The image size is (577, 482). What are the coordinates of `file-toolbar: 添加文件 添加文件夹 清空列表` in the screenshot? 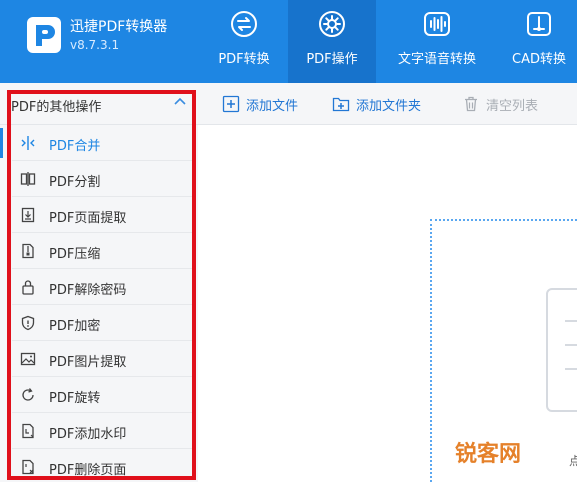 It's located at (387, 104).